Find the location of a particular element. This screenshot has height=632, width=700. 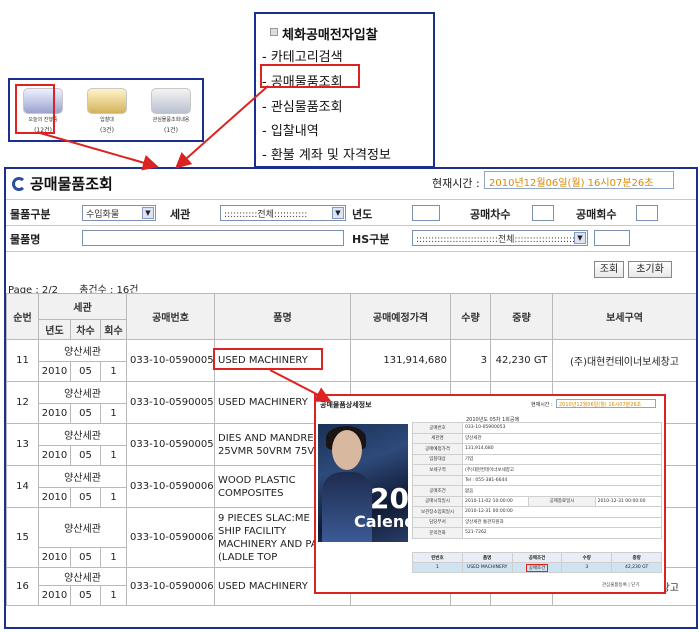

popup-info-key: 보관장소입회일시 is located at coordinates (437, 512).